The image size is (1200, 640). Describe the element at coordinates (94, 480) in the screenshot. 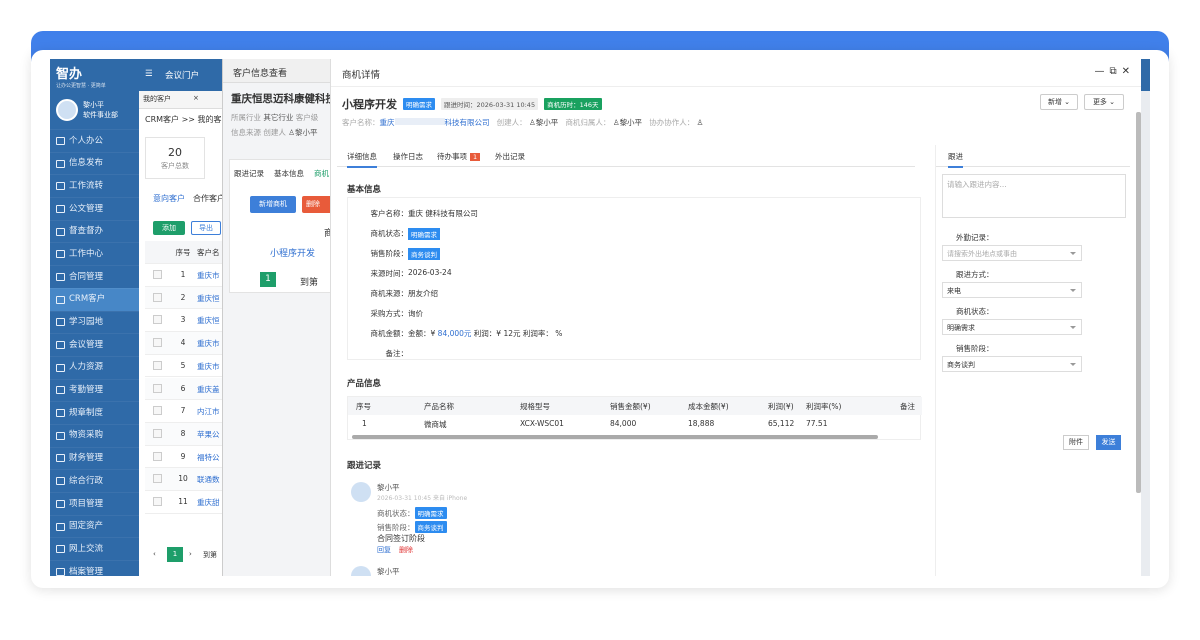

I see `sidebar-item-15: 综合行政` at that location.